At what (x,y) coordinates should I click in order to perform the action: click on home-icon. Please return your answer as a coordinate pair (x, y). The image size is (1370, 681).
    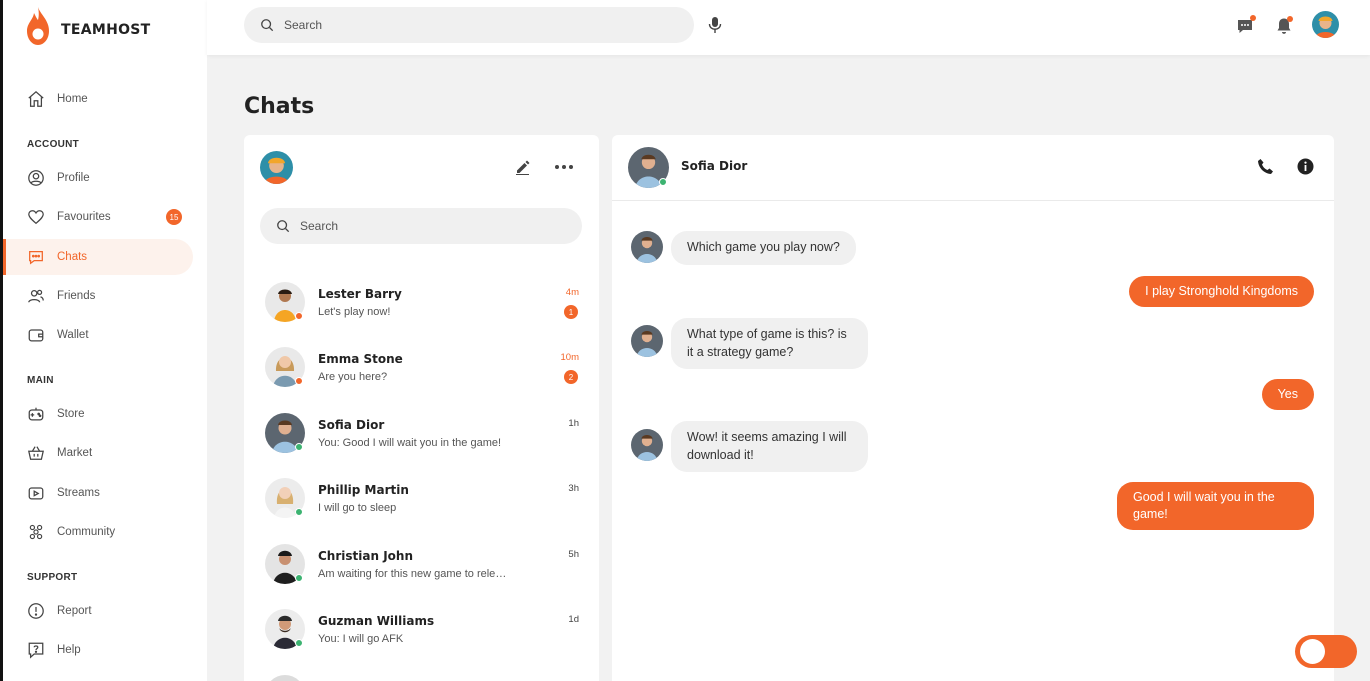
    Looking at the image, I should click on (36, 98).